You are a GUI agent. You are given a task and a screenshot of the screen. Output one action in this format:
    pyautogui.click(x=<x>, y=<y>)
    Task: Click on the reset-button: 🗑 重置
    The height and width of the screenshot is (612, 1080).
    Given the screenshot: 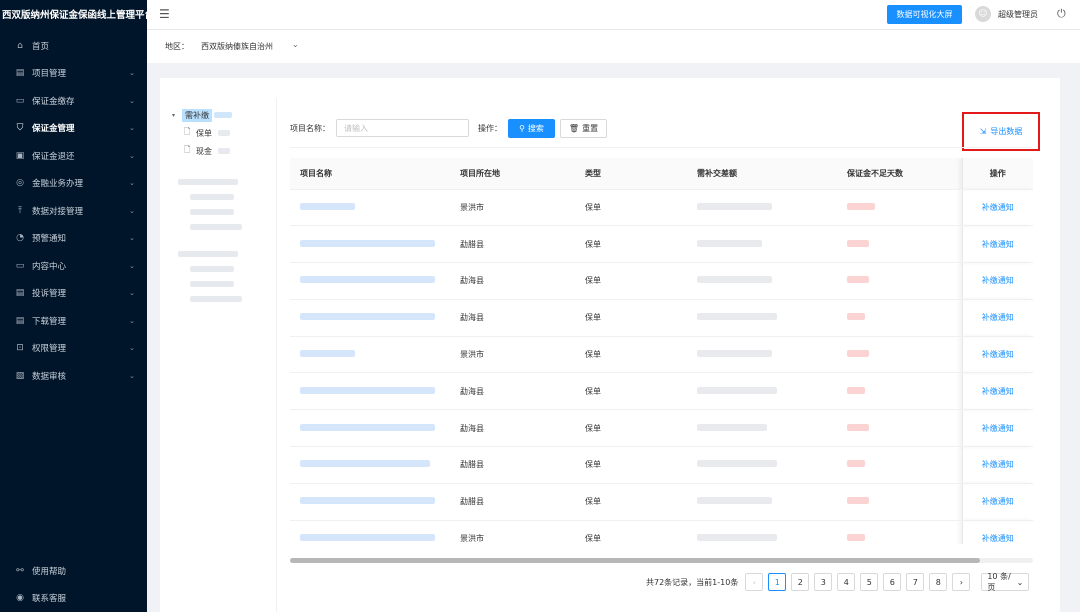 What is the action you would take?
    pyautogui.click(x=583, y=128)
    